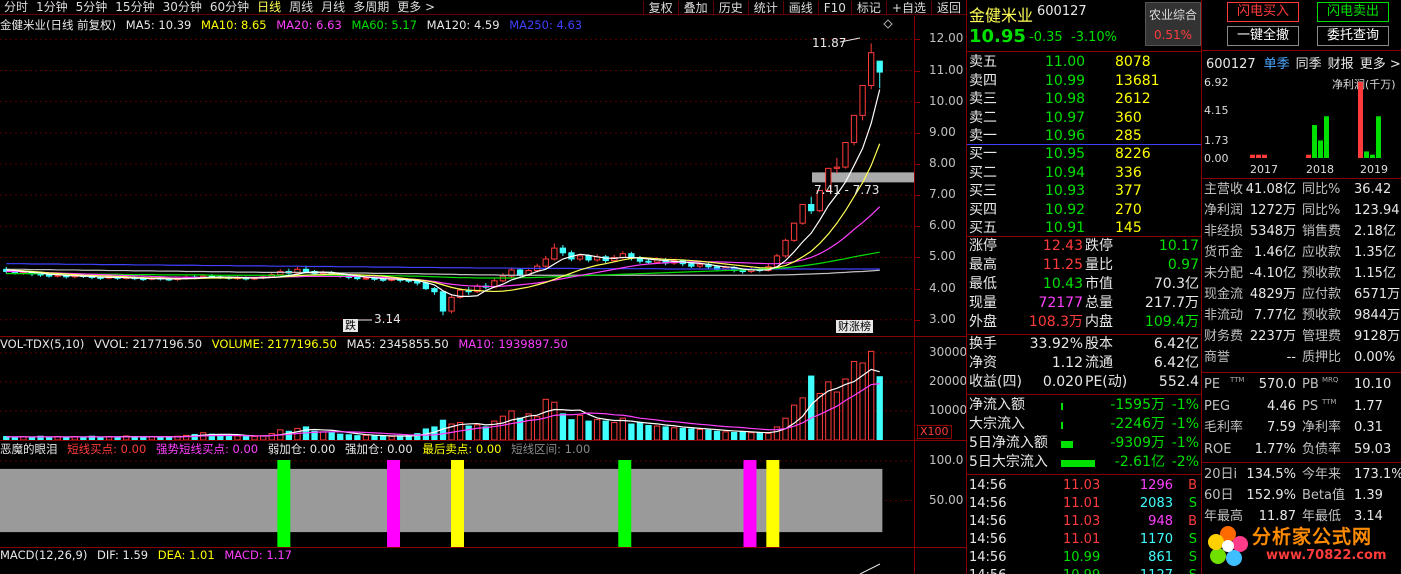  I want to click on fin-value: 1.39, so click(1368, 495).